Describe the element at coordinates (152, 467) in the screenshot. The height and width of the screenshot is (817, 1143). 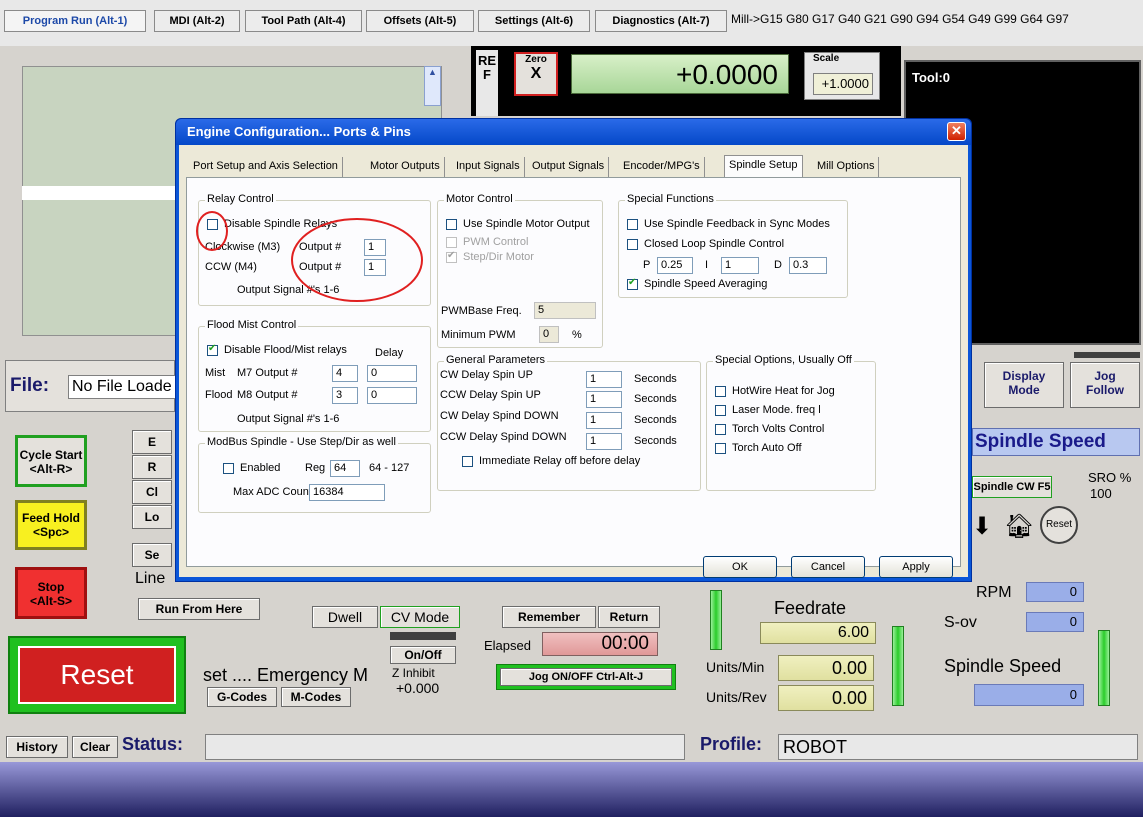
I see `side-button-r: R` at that location.